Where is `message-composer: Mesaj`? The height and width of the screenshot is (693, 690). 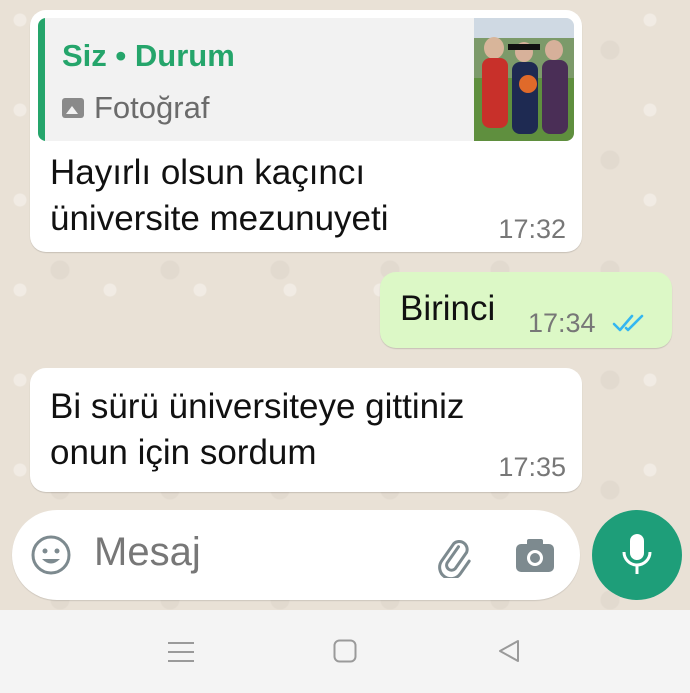 message-composer: Mesaj is located at coordinates (296, 555).